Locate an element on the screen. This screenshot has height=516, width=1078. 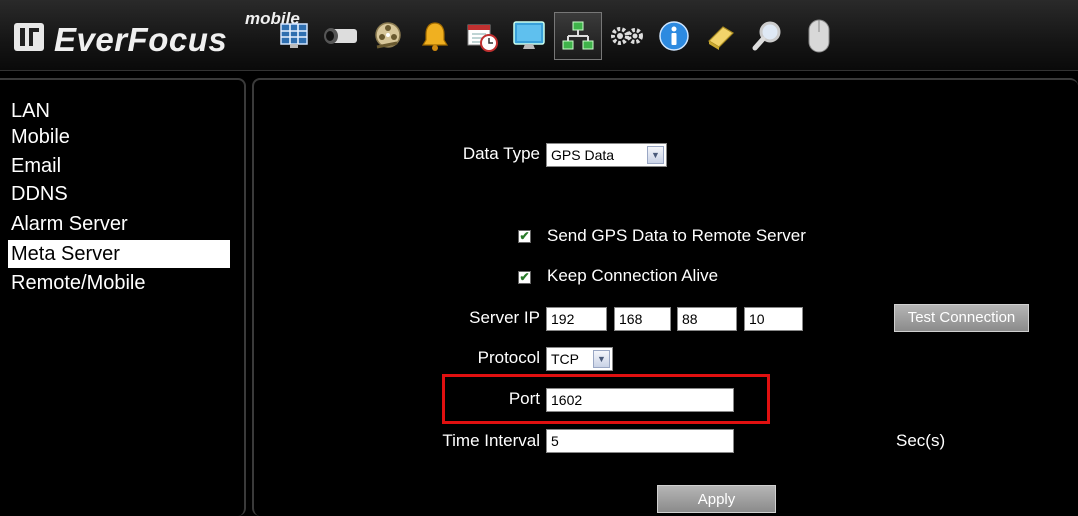
data-type-select: GPS Data ▼ is located at coordinates (606, 155).